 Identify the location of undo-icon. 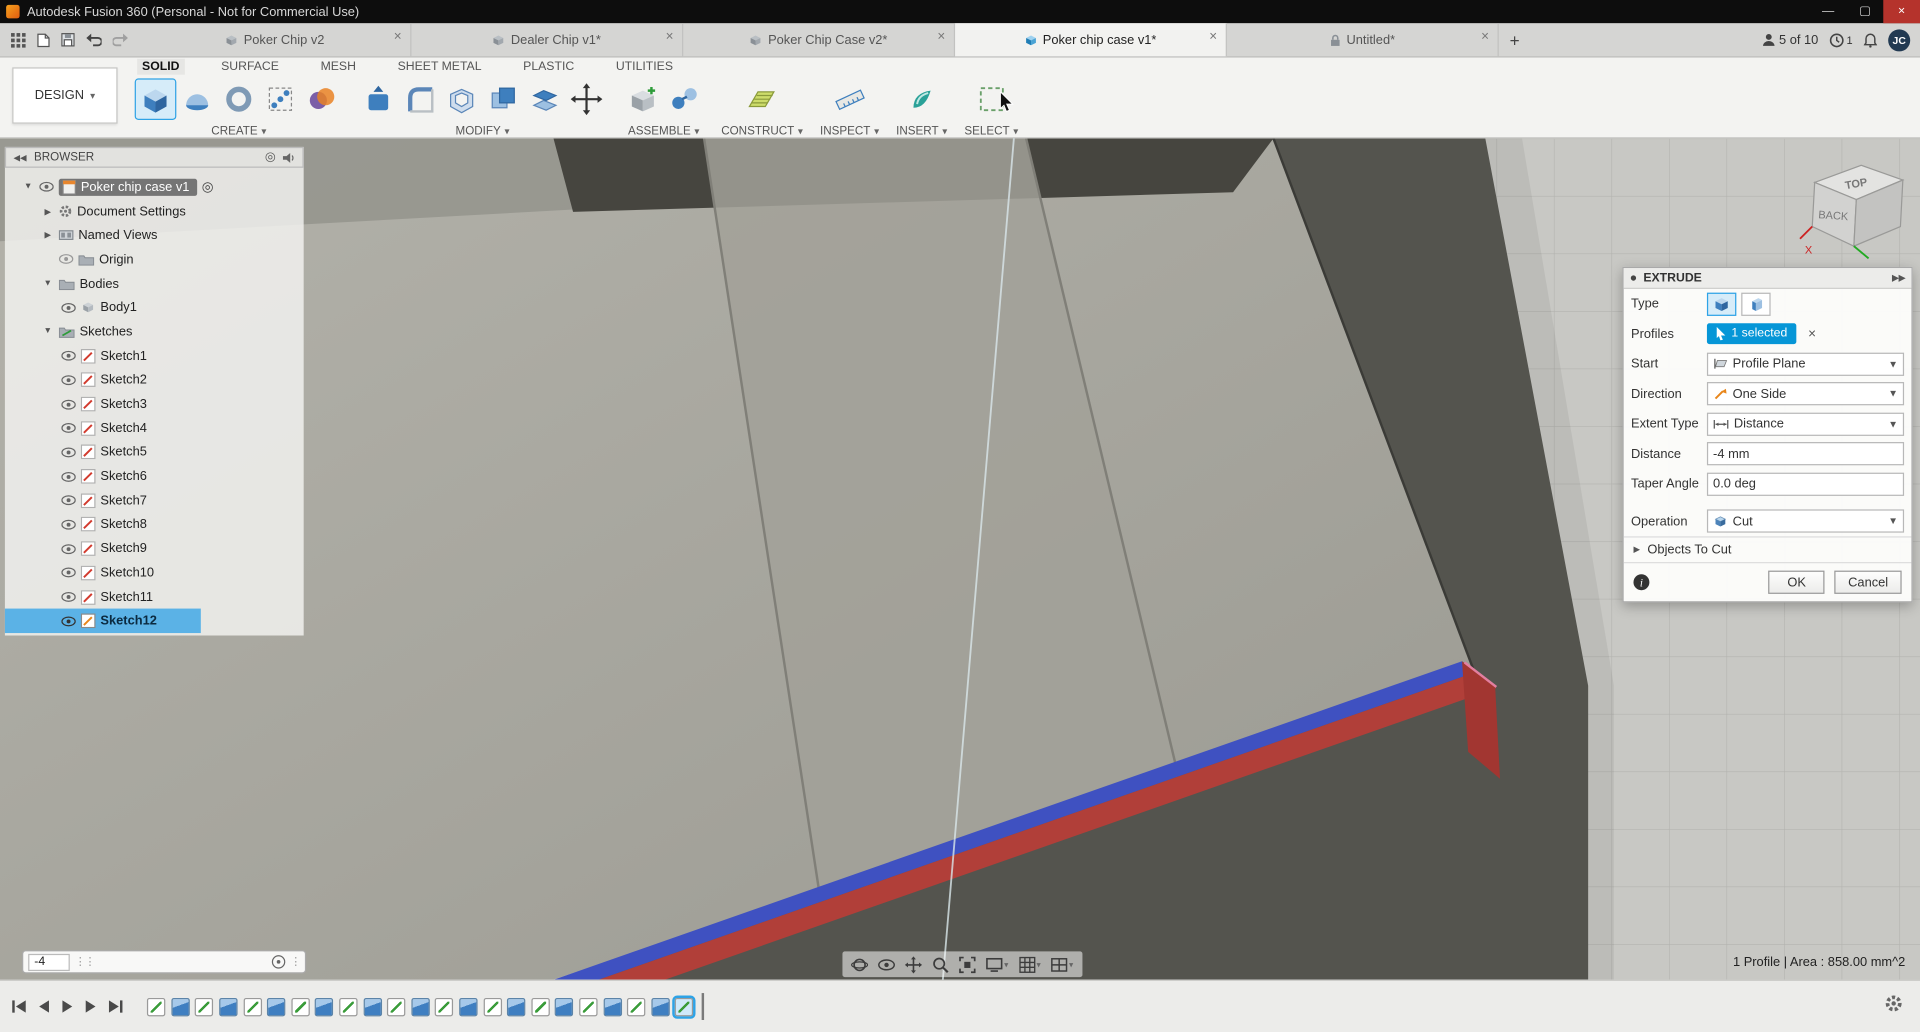
(94, 40).